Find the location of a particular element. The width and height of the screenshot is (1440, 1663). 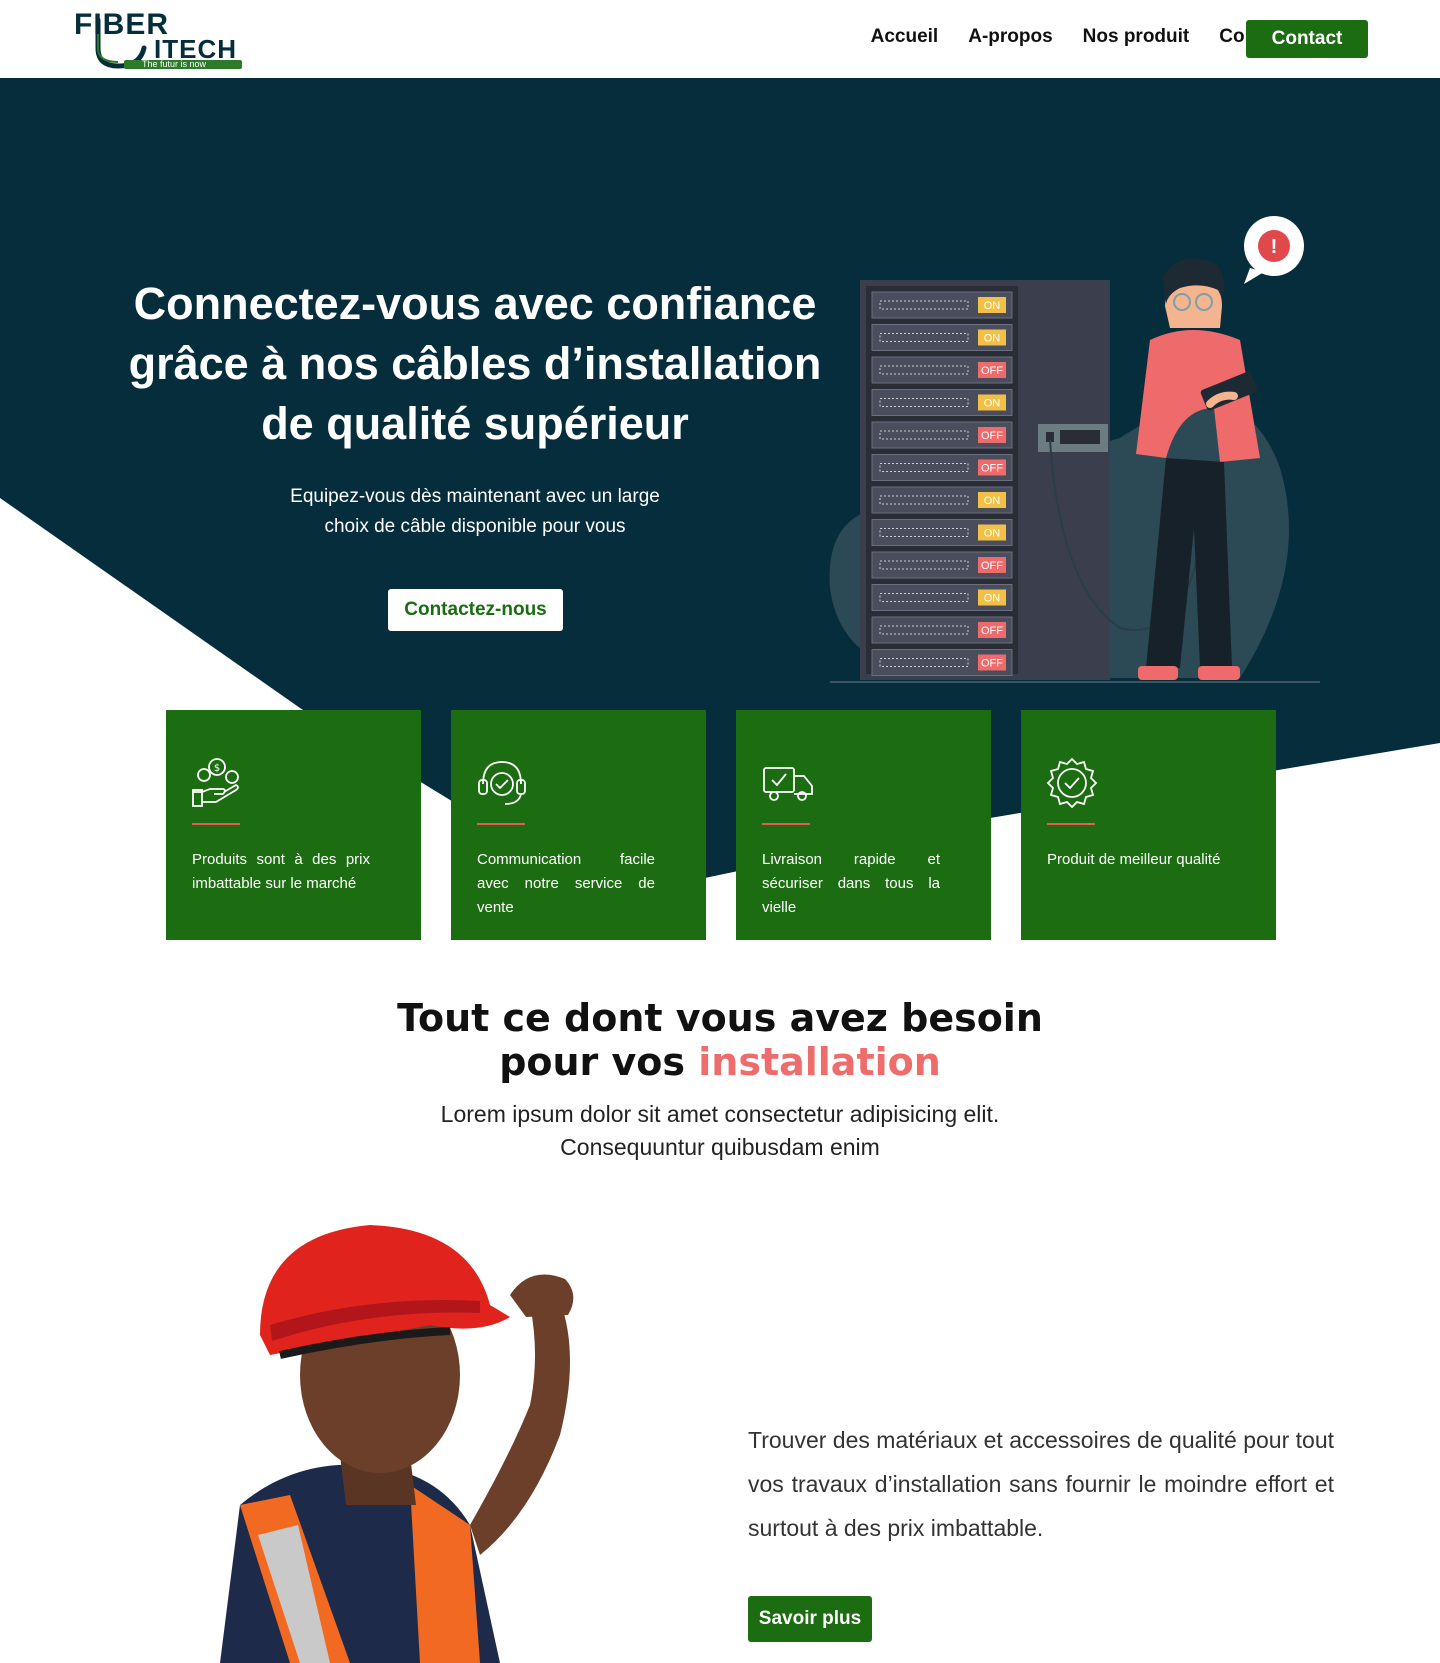

feature-text: Produit de meilleur qualité is located at coordinates (1134, 859).